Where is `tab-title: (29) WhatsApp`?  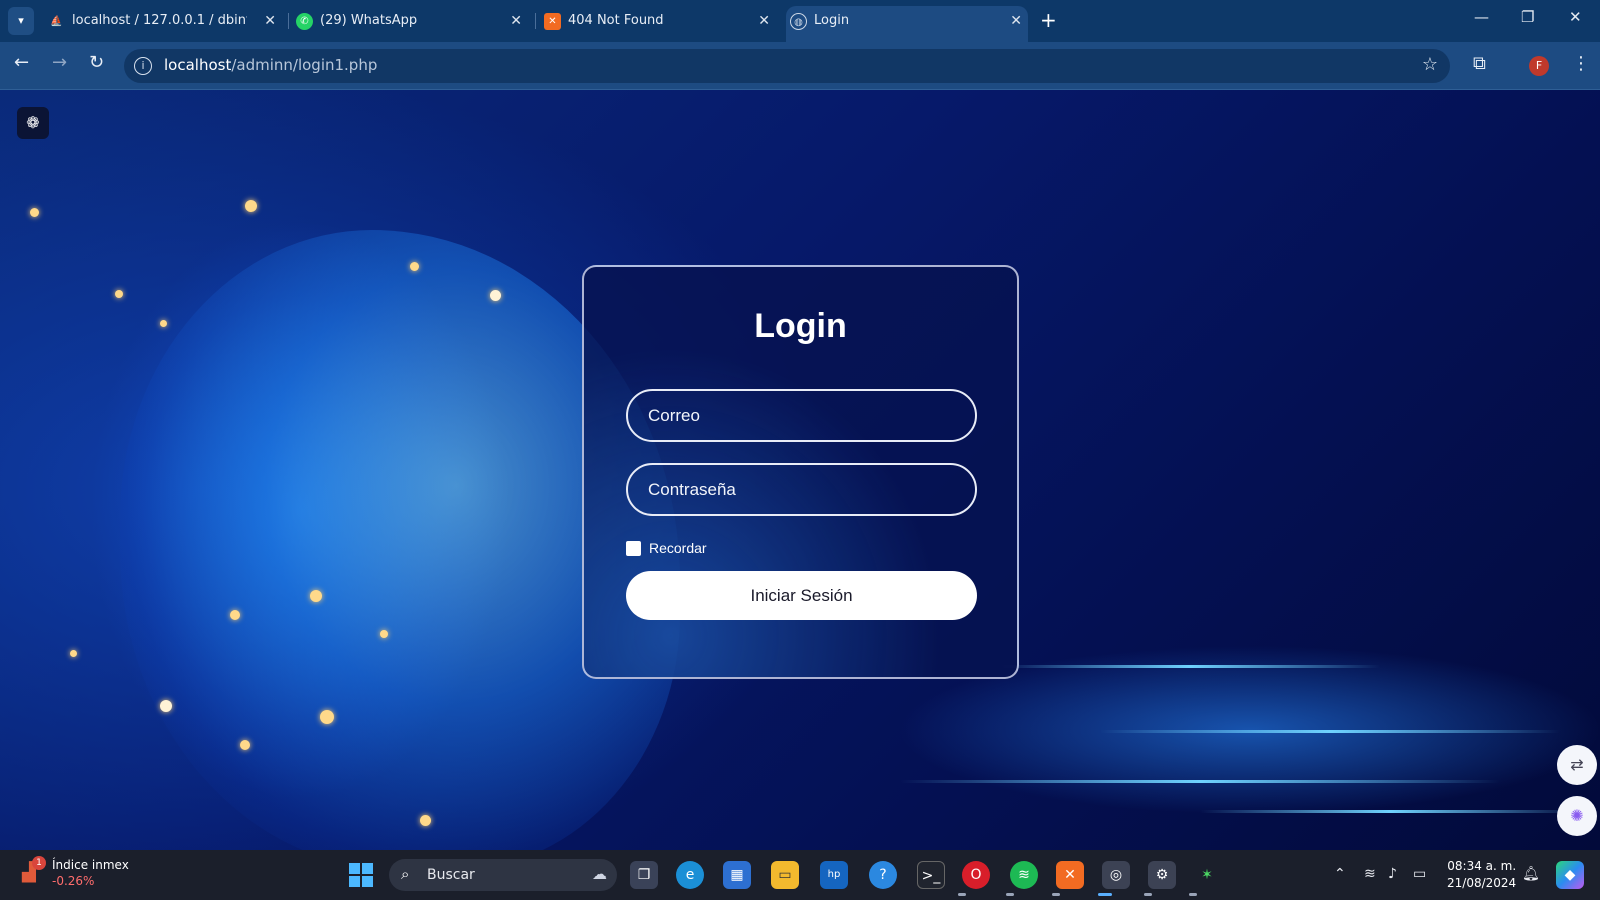
tab-title: (29) WhatsApp is located at coordinates (369, 20).